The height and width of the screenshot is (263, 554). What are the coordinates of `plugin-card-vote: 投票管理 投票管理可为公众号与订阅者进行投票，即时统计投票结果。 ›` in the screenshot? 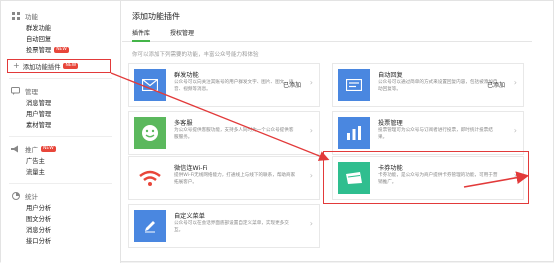 It's located at (428, 133).